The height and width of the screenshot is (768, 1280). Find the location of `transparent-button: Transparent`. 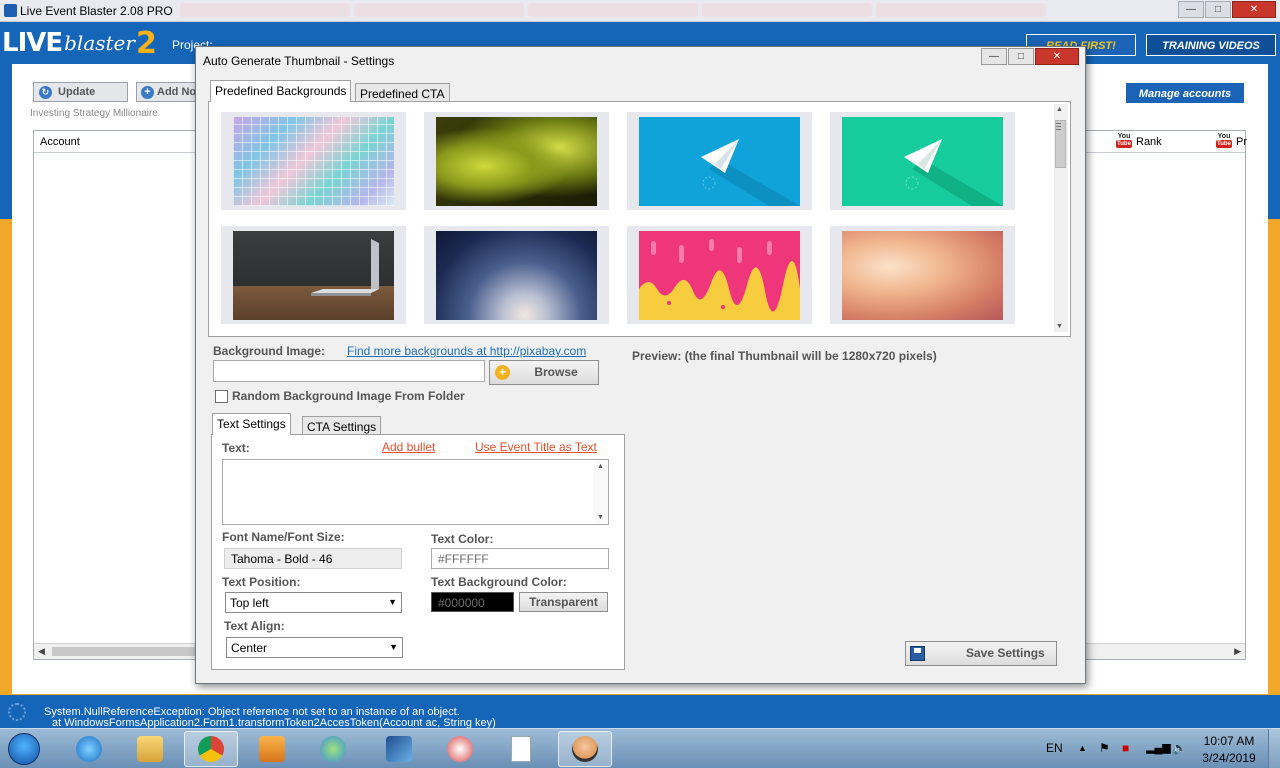

transparent-button: Transparent is located at coordinates (563, 602).